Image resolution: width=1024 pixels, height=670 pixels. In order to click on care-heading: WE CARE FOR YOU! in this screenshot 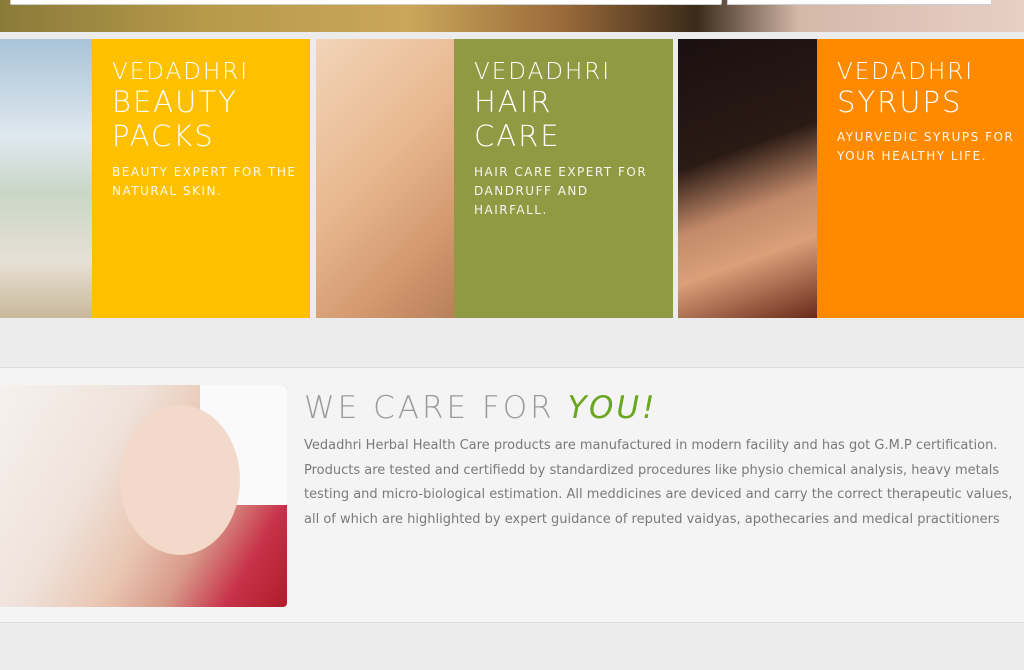, I will do `click(480, 408)`.